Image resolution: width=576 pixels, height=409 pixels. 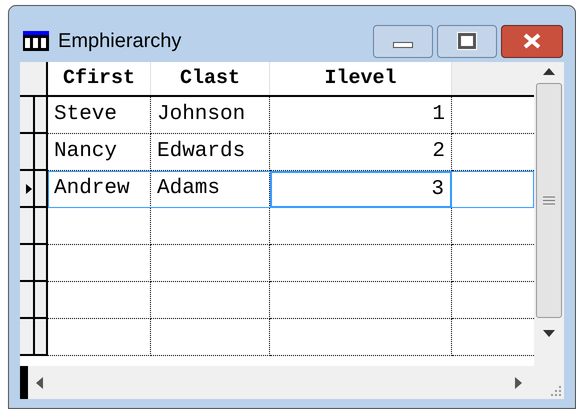 I want to click on table-cell: Edwards, so click(x=210, y=152).